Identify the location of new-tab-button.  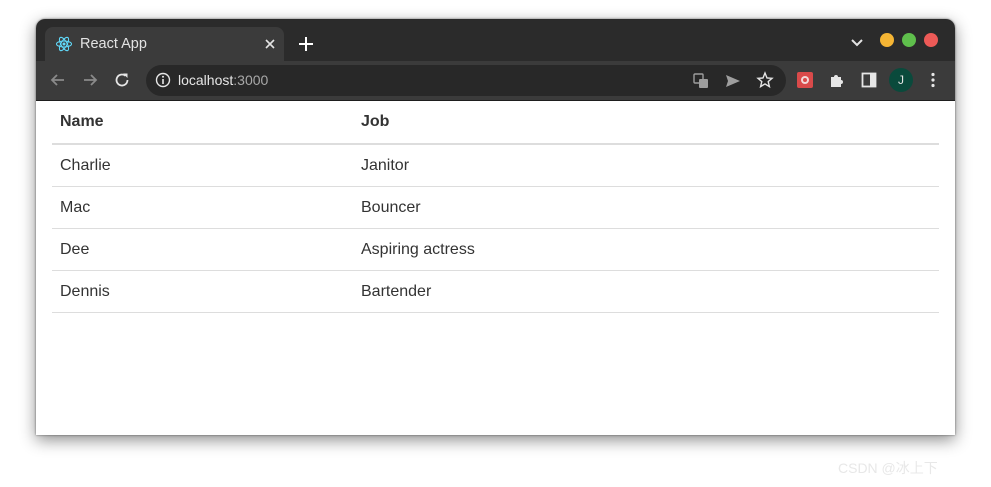
(306, 44).